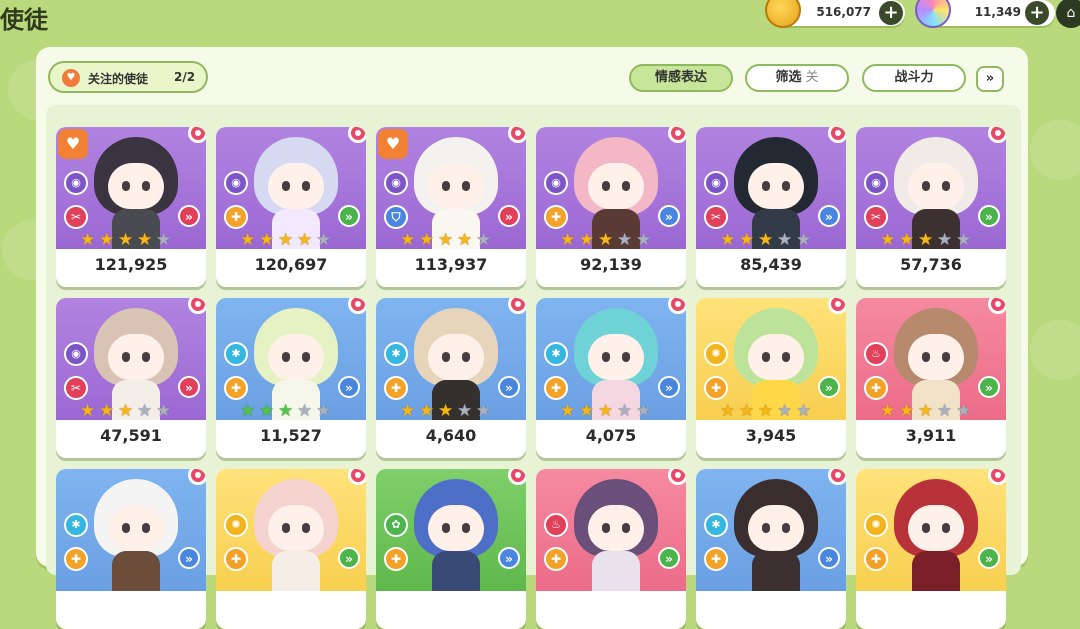  I want to click on followed-apostles-button: ♥ 关注的使徒 2/2, so click(128, 77).